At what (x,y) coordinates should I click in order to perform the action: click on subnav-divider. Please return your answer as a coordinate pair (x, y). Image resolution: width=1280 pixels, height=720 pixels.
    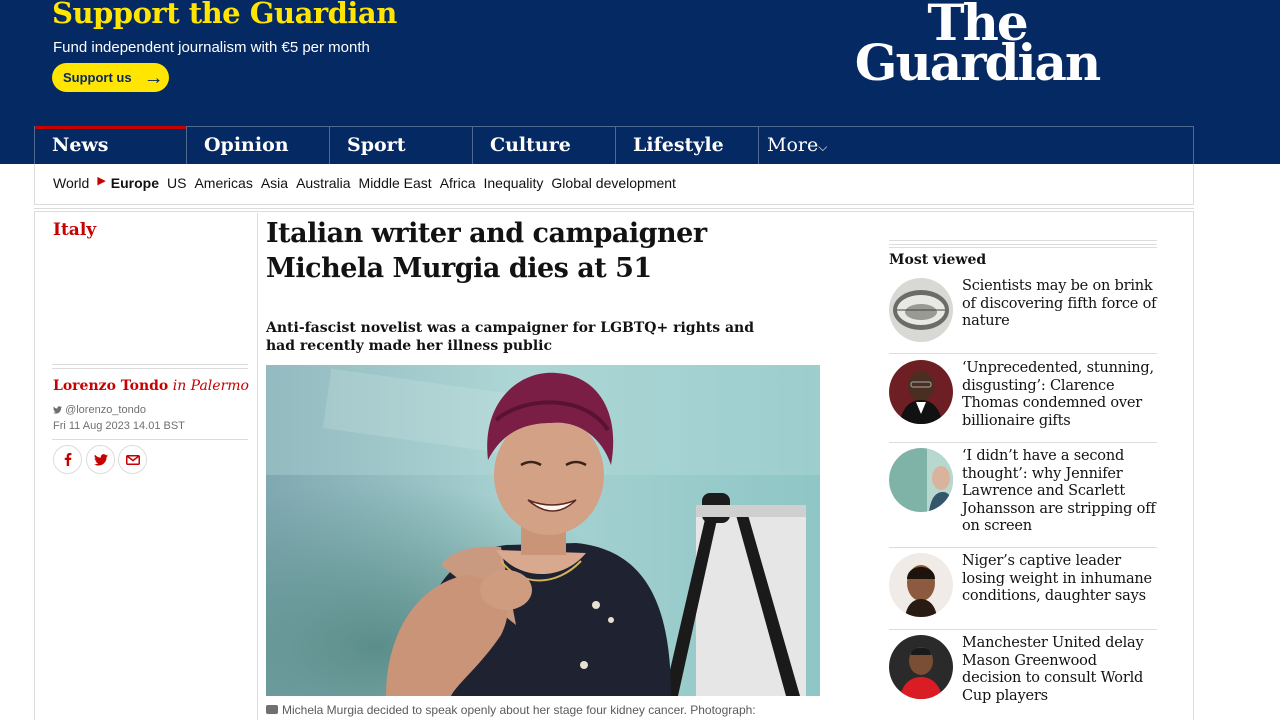
    Looking at the image, I should click on (614, 208).